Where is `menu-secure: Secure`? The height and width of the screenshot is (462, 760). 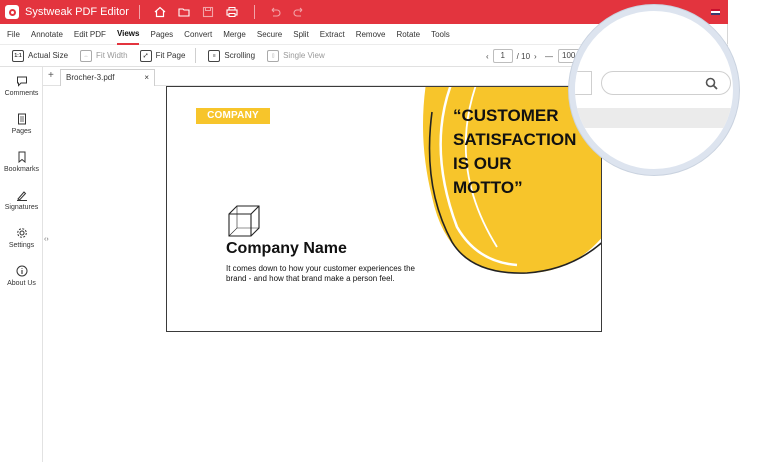 menu-secure: Secure is located at coordinates (269, 34).